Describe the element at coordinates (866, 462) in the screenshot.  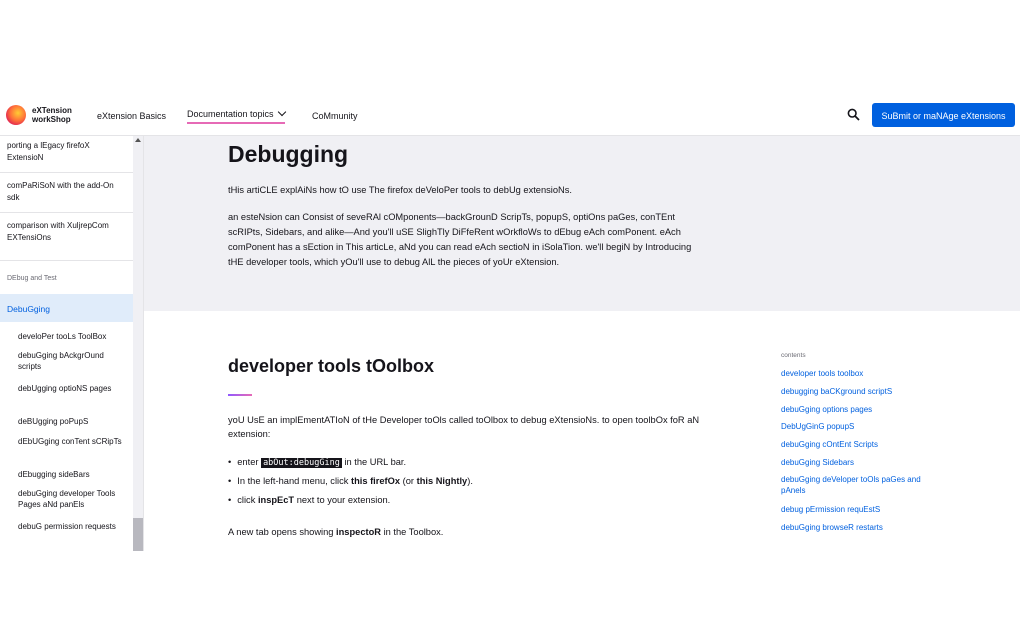
I see `toc-link-sidebars: debuGging Sidebars` at that location.